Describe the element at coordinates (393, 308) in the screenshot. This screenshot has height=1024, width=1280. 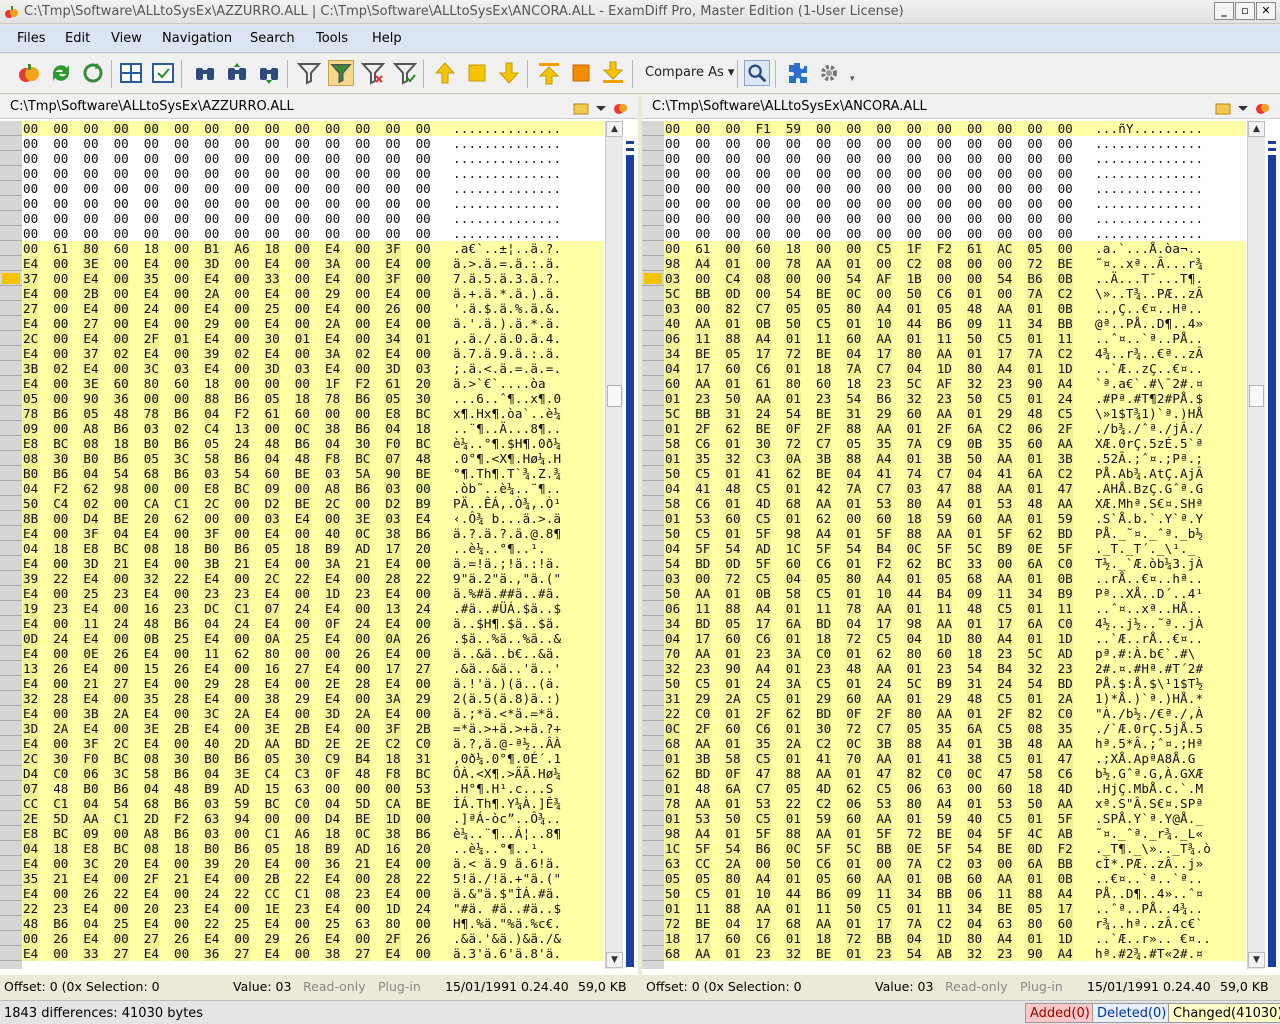
I see `hex-byte: 26` at that location.